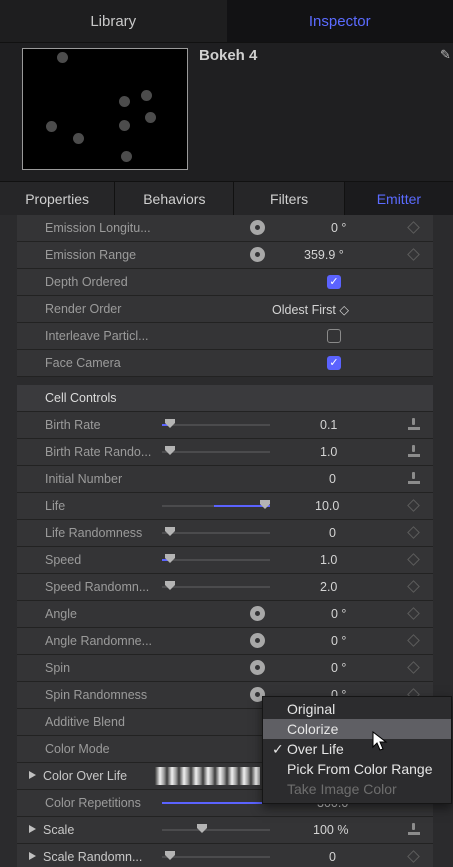 The width and height of the screenshot is (453, 867). What do you see at coordinates (58, 668) in the screenshot?
I see `row-label: Spin` at bounding box center [58, 668].